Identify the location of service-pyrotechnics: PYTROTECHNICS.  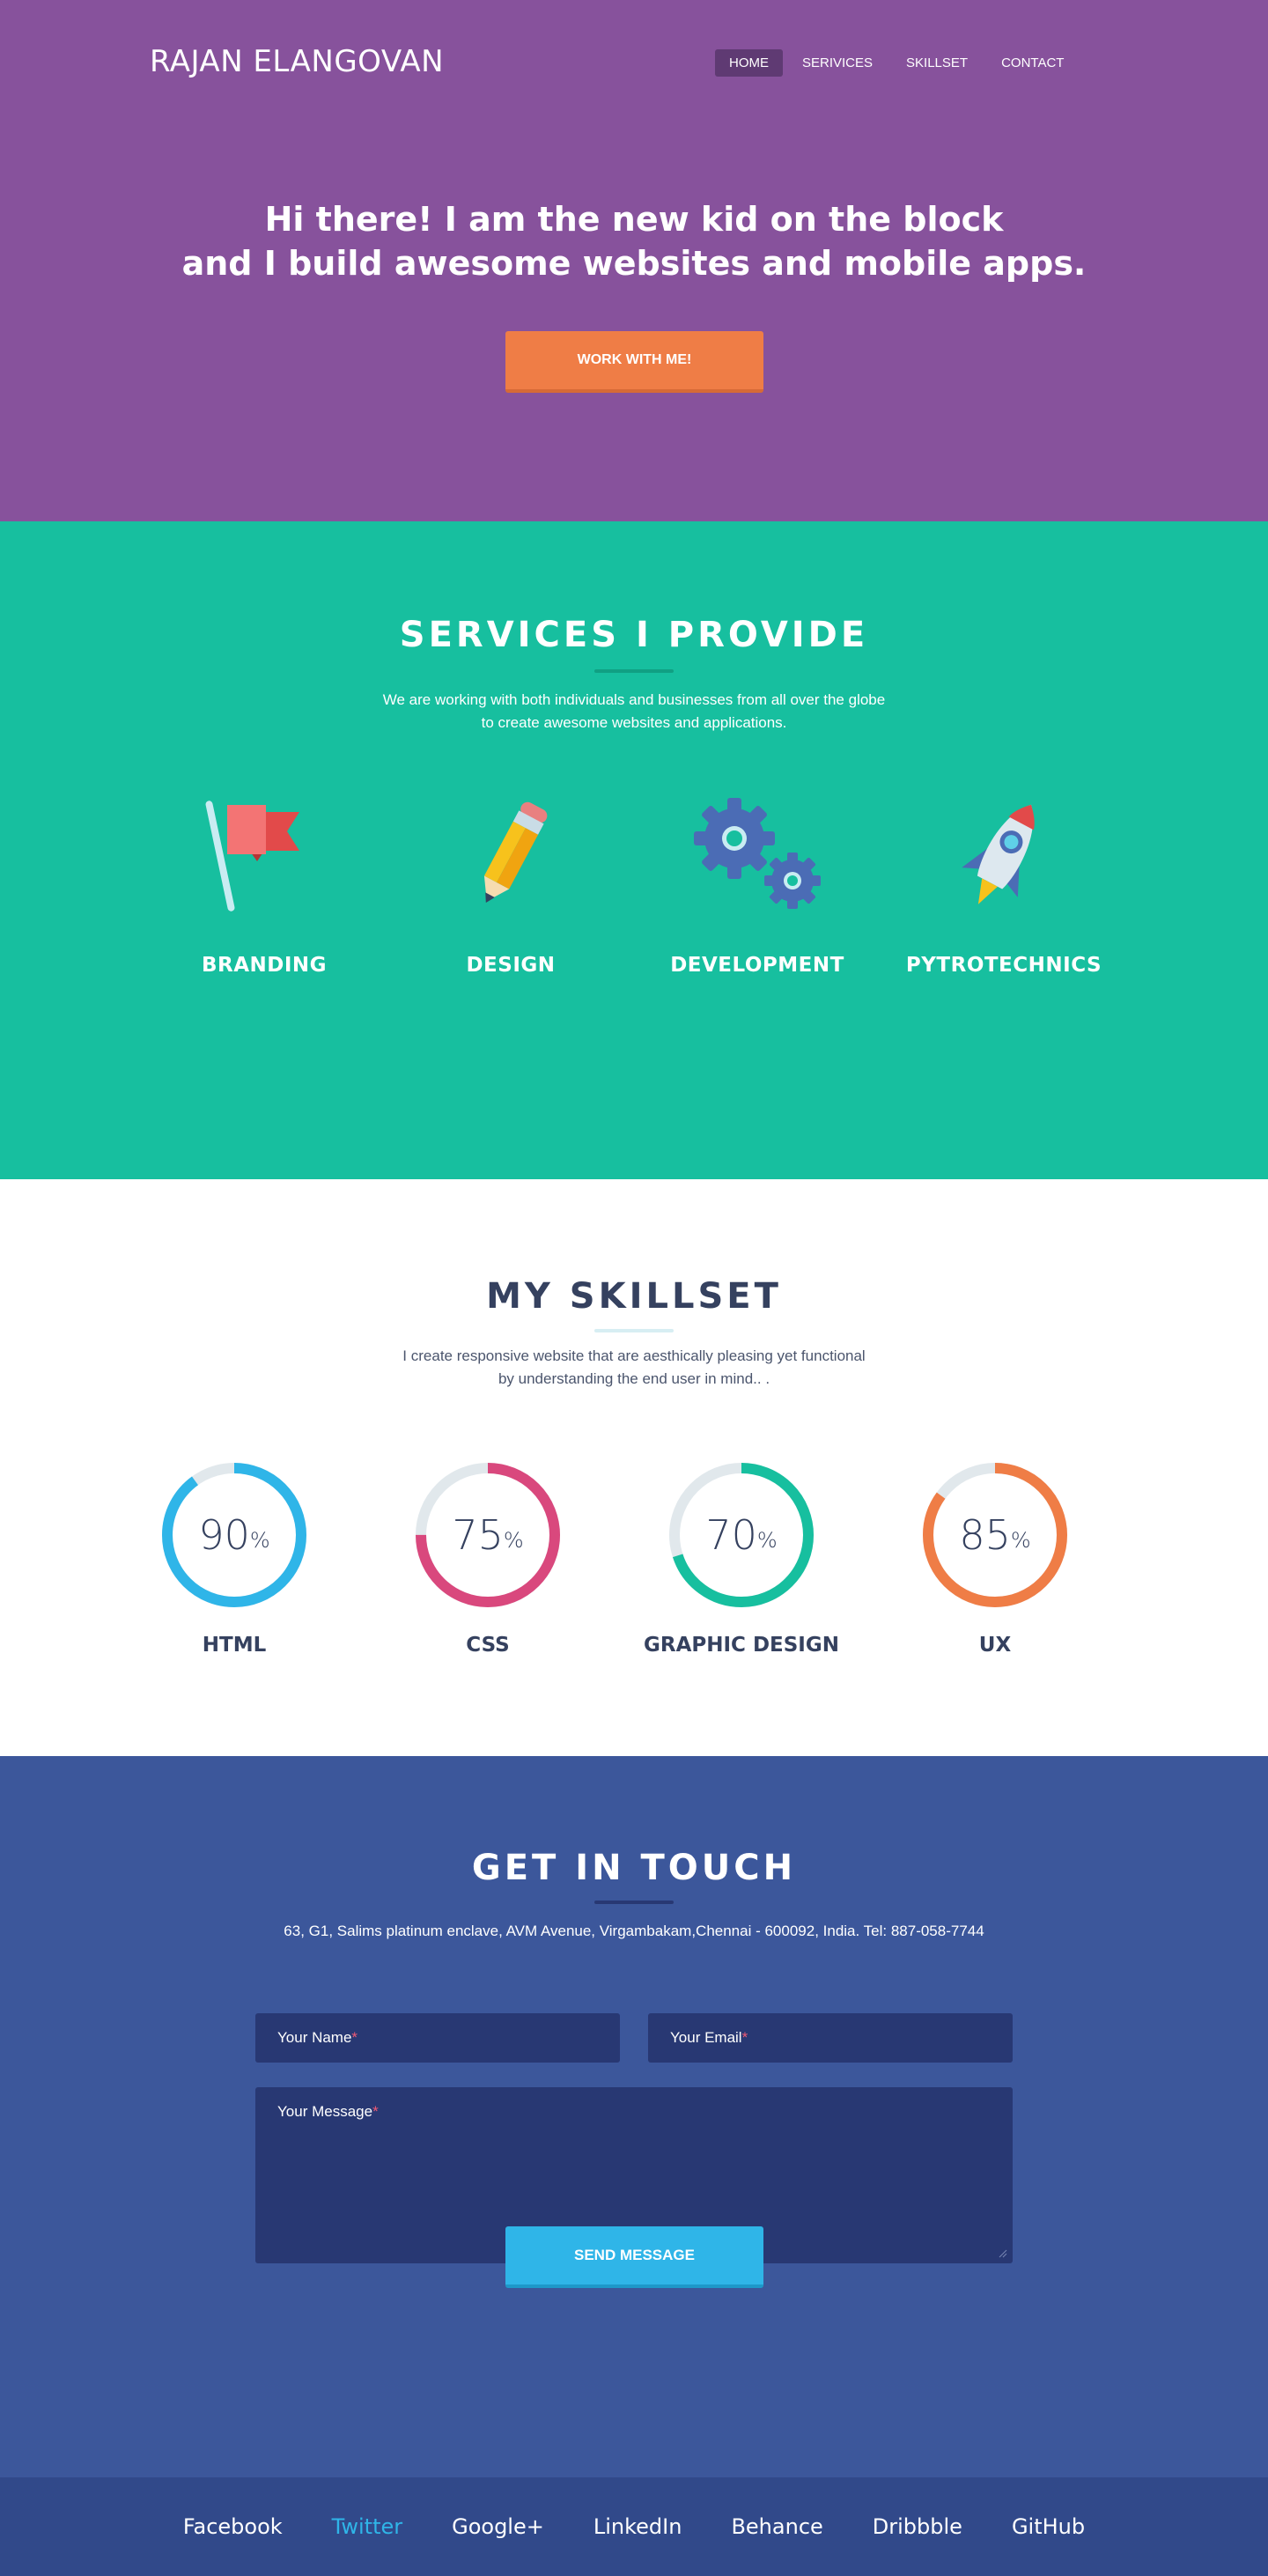
(1003, 885).